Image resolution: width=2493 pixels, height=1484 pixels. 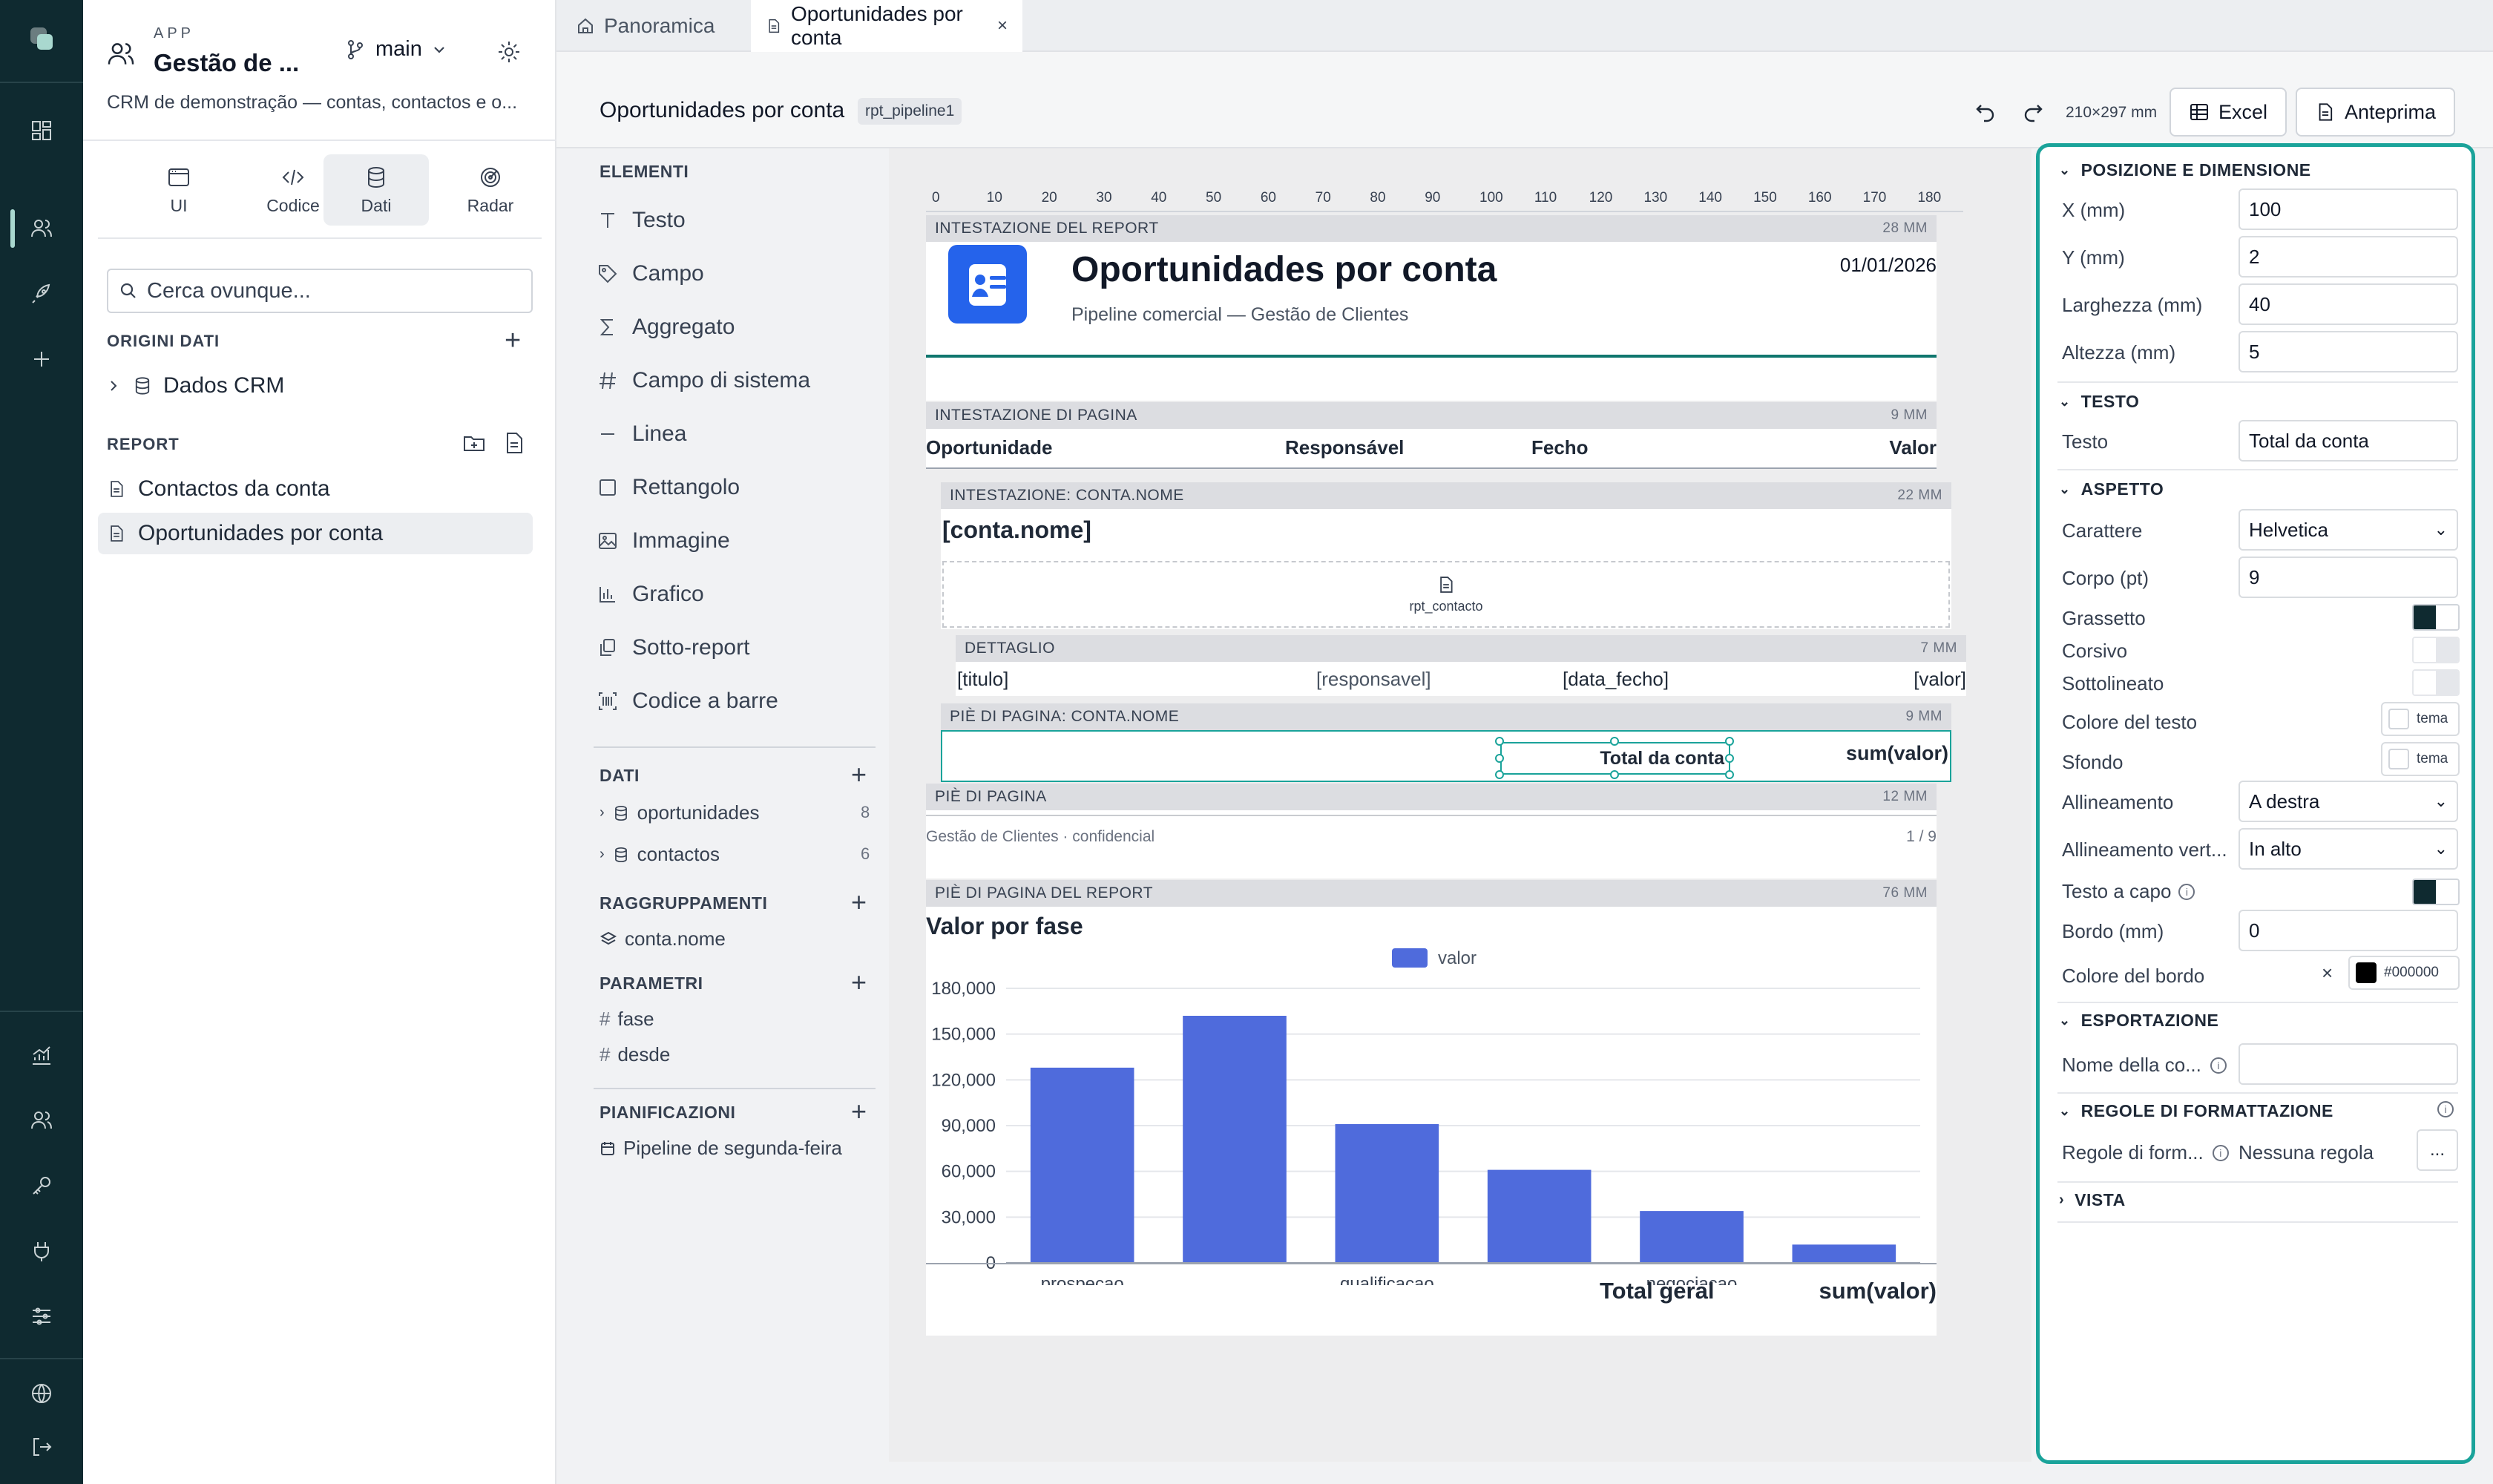 What do you see at coordinates (2404, 973) in the screenshot?
I see `border-color-swatch: #000000` at bounding box center [2404, 973].